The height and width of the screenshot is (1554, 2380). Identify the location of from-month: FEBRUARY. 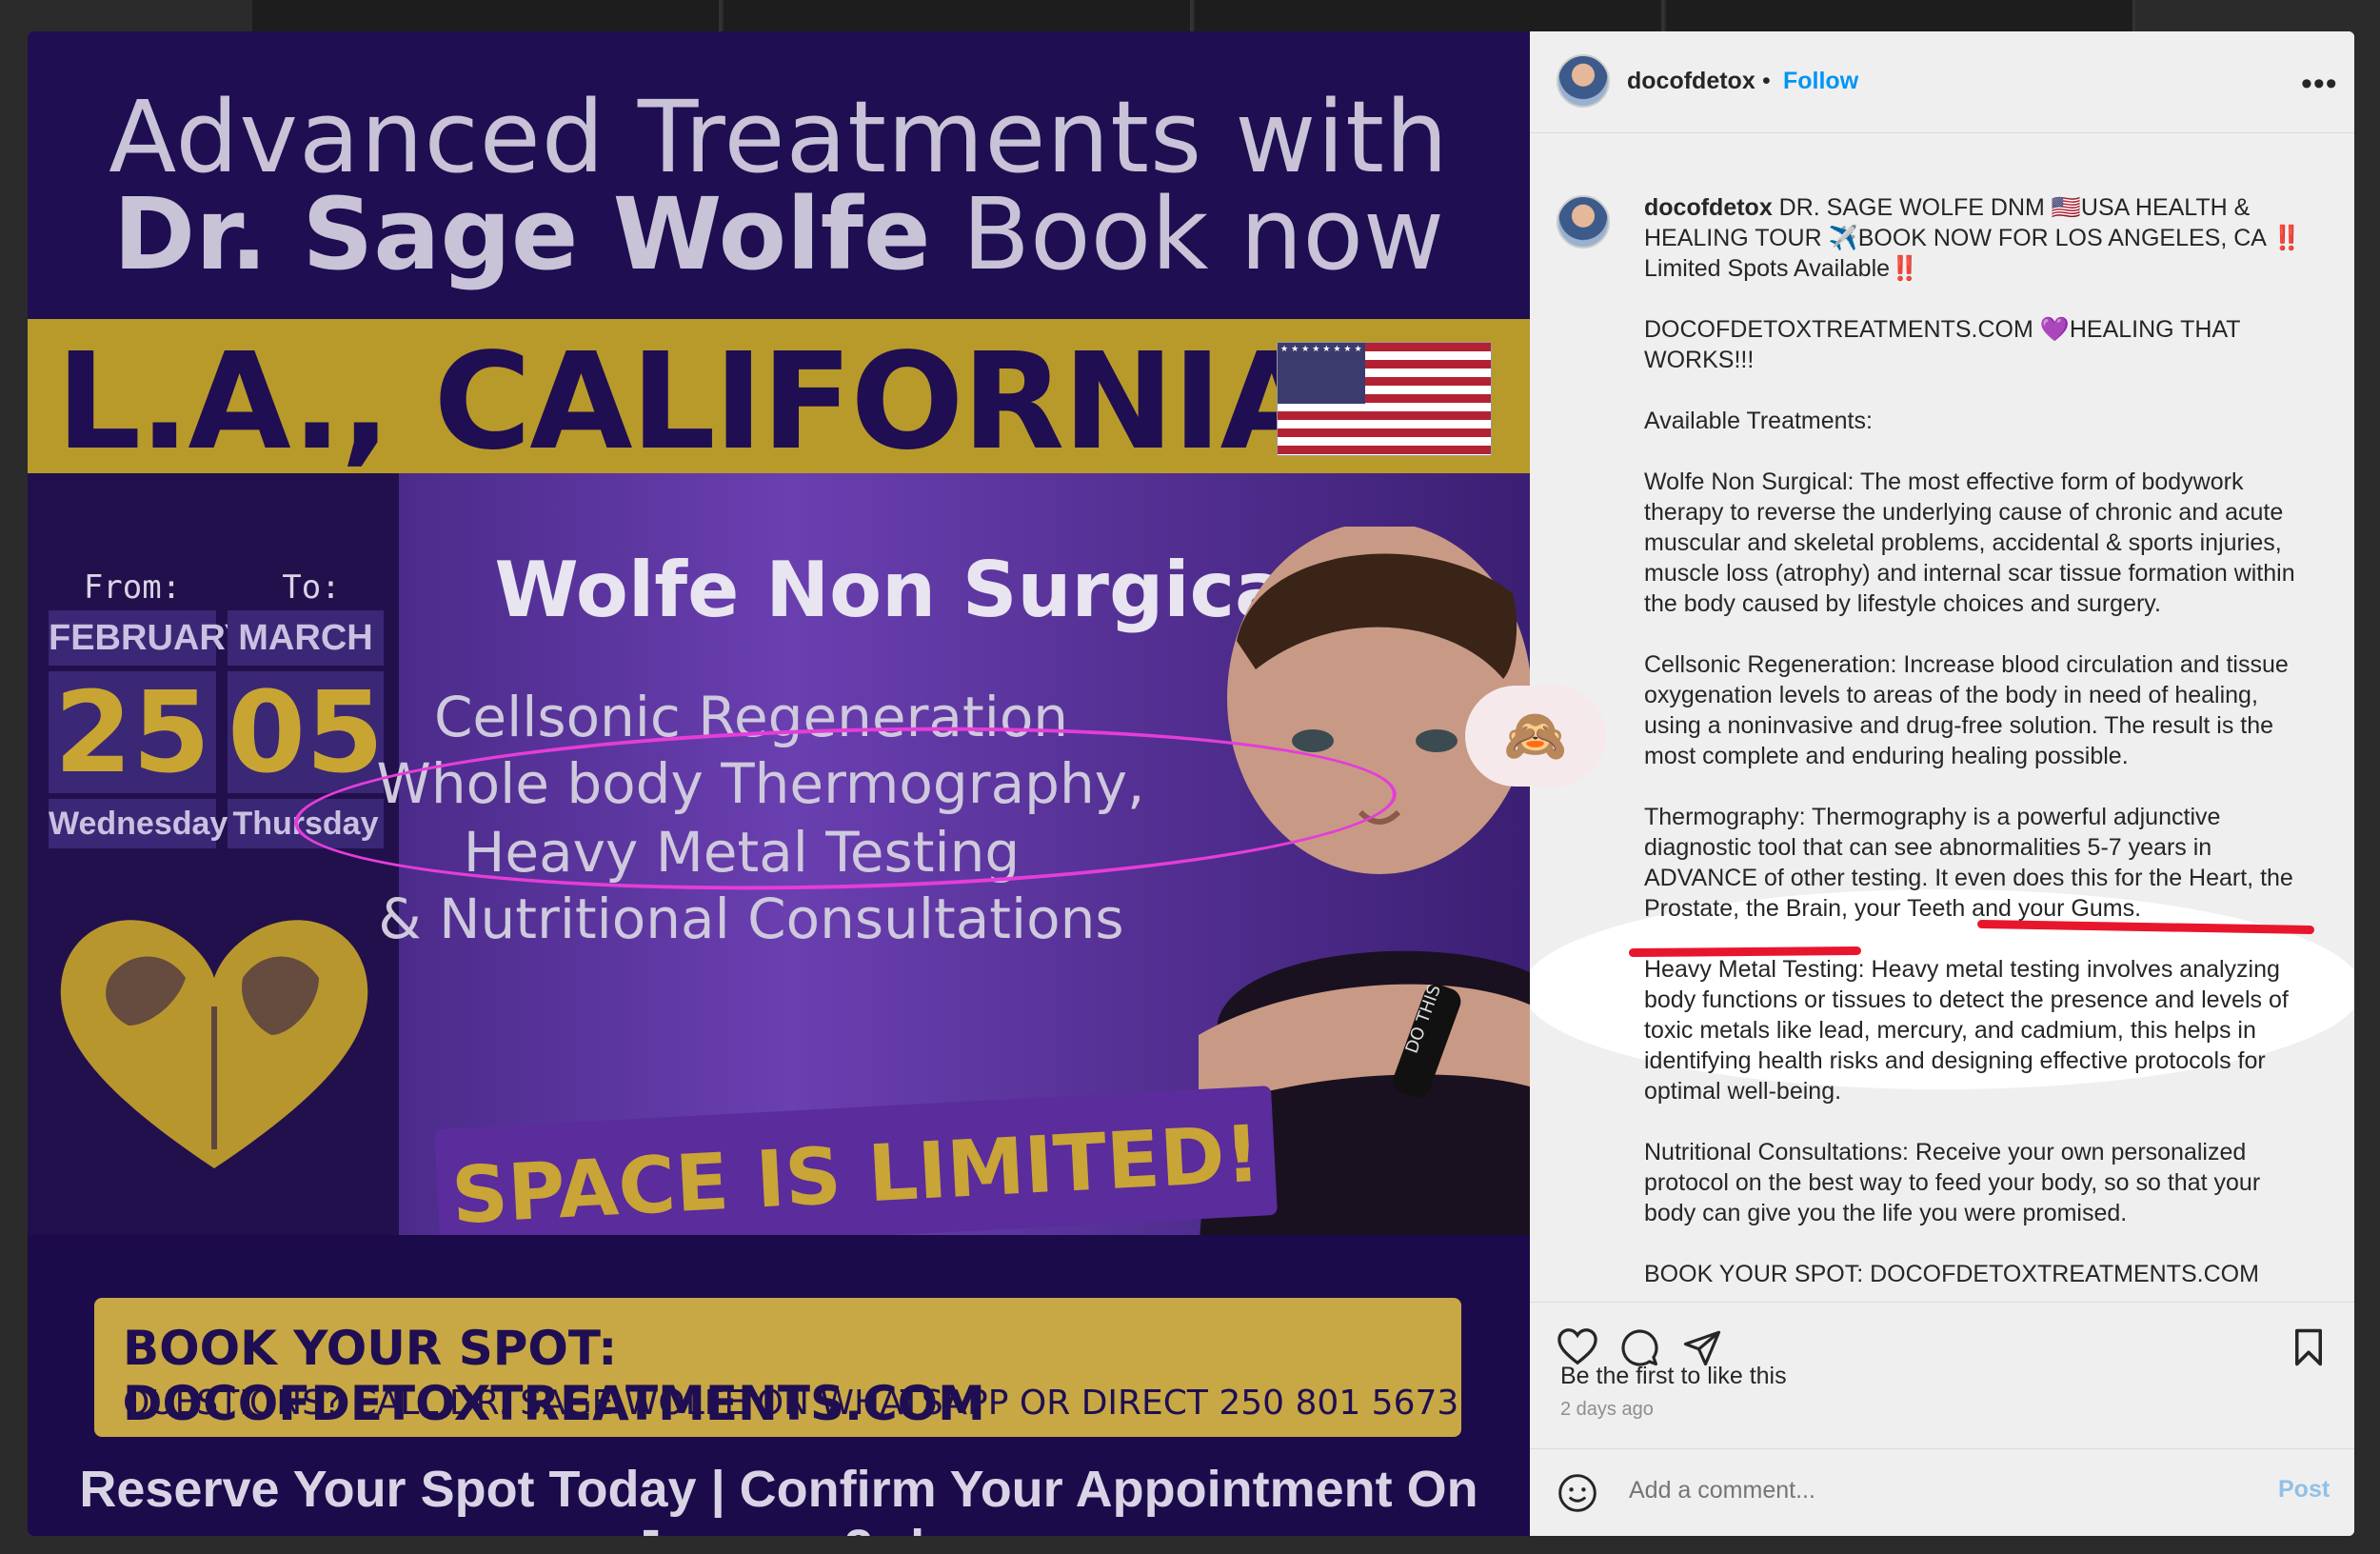
(148, 638).